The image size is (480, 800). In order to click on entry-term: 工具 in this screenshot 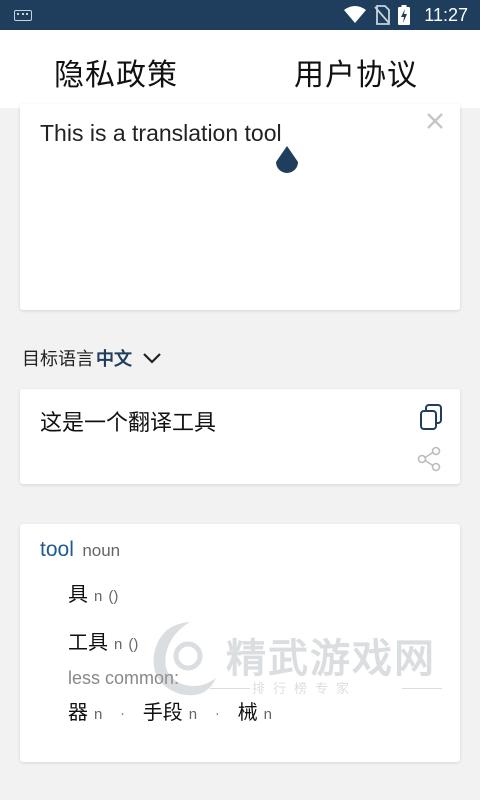, I will do `click(88, 642)`.